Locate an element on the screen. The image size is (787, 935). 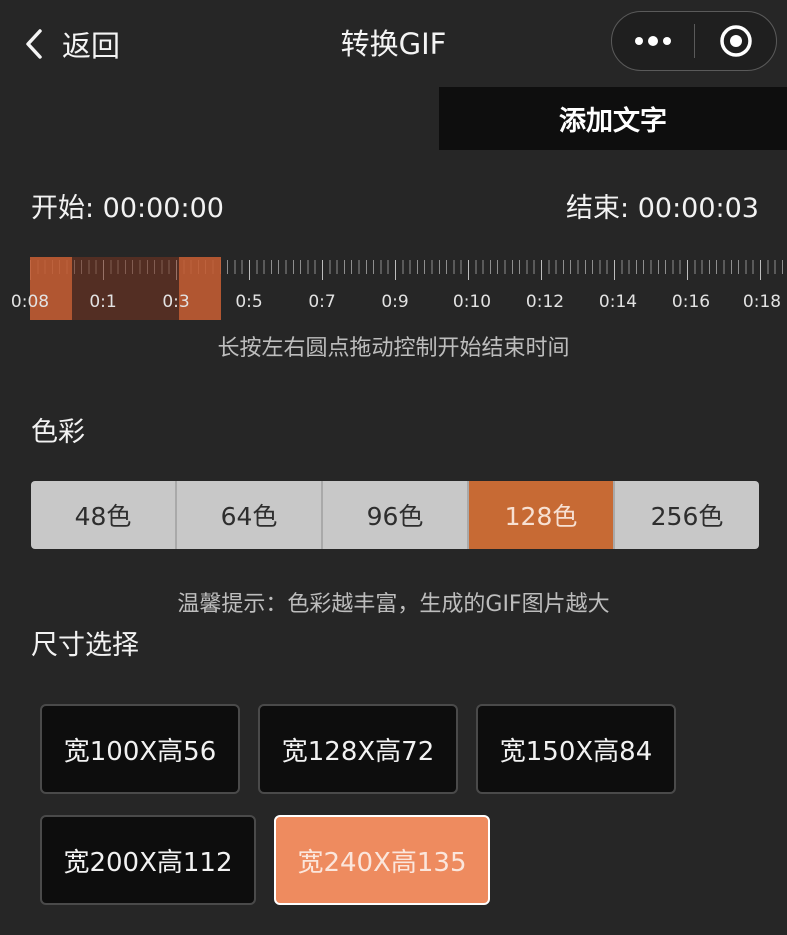
close-button is located at coordinates (735, 41).